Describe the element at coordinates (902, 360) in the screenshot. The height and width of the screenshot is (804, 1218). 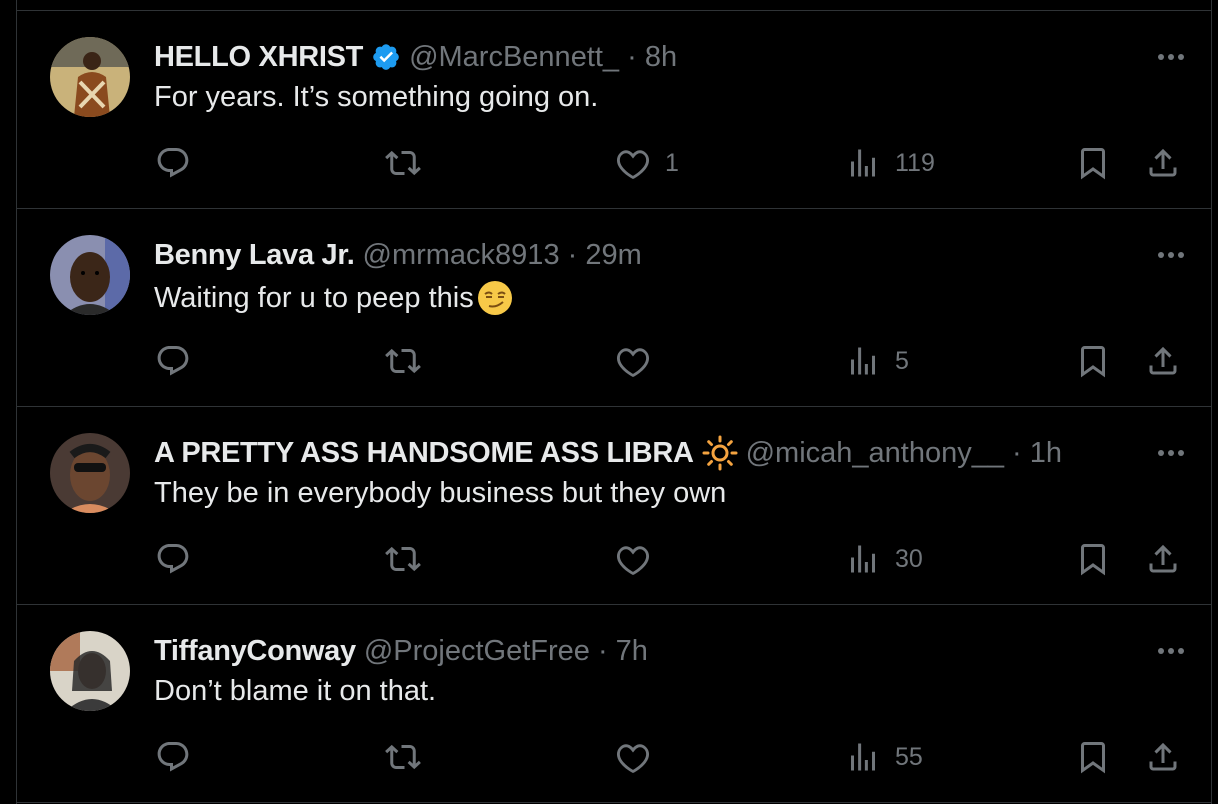
I see `views-count: 5` at that location.